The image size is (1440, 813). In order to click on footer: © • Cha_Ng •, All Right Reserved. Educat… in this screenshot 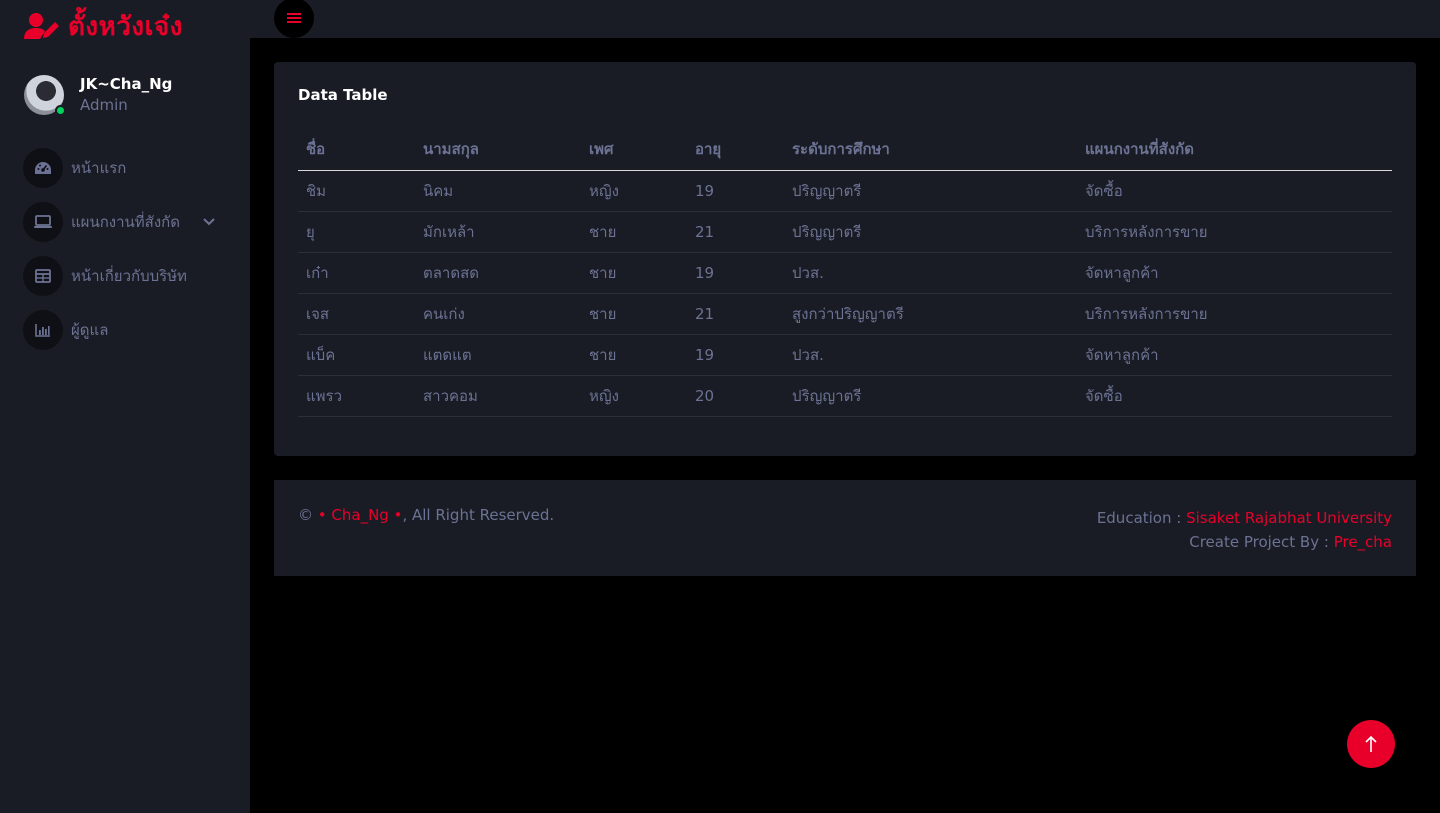, I will do `click(845, 528)`.